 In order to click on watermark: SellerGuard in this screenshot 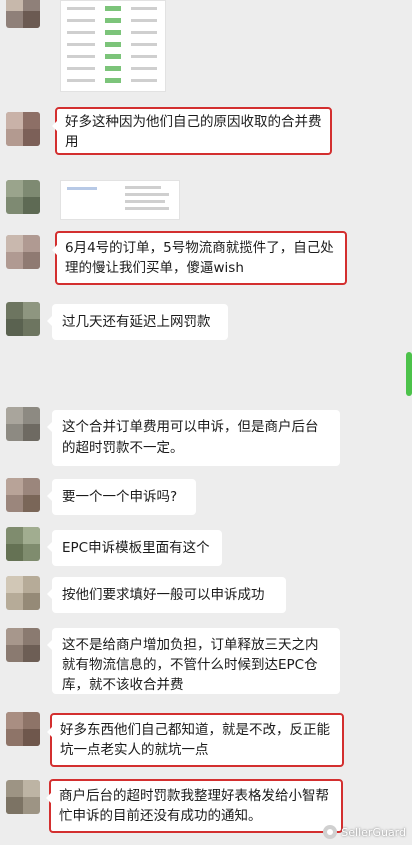, I will do `click(364, 832)`.